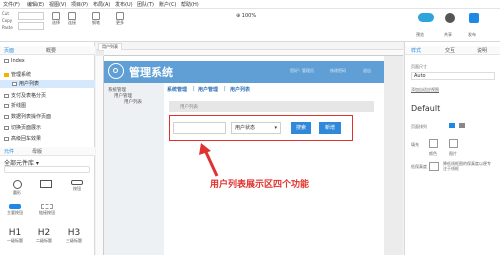 Image resolution: width=500 pixels, height=255 pixels. I want to click on menu-file: 文件(F), so click(11, 4).